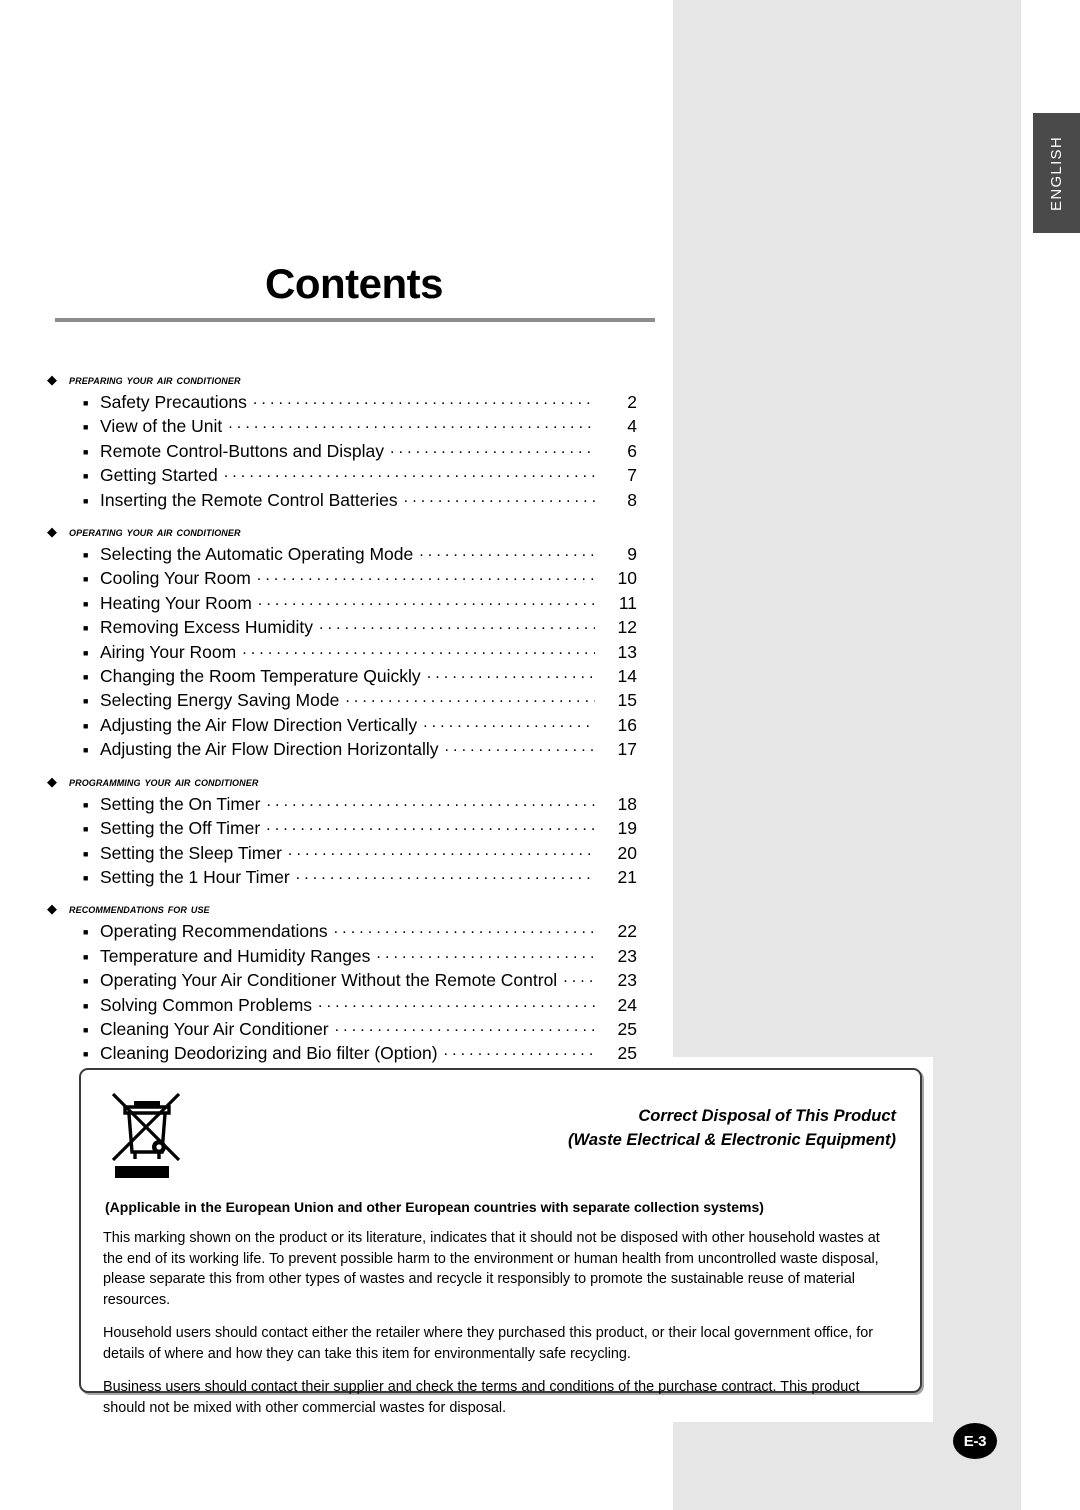 The height and width of the screenshot is (1510, 1080). Describe the element at coordinates (355, 320) in the screenshot. I see `title-rule` at that location.